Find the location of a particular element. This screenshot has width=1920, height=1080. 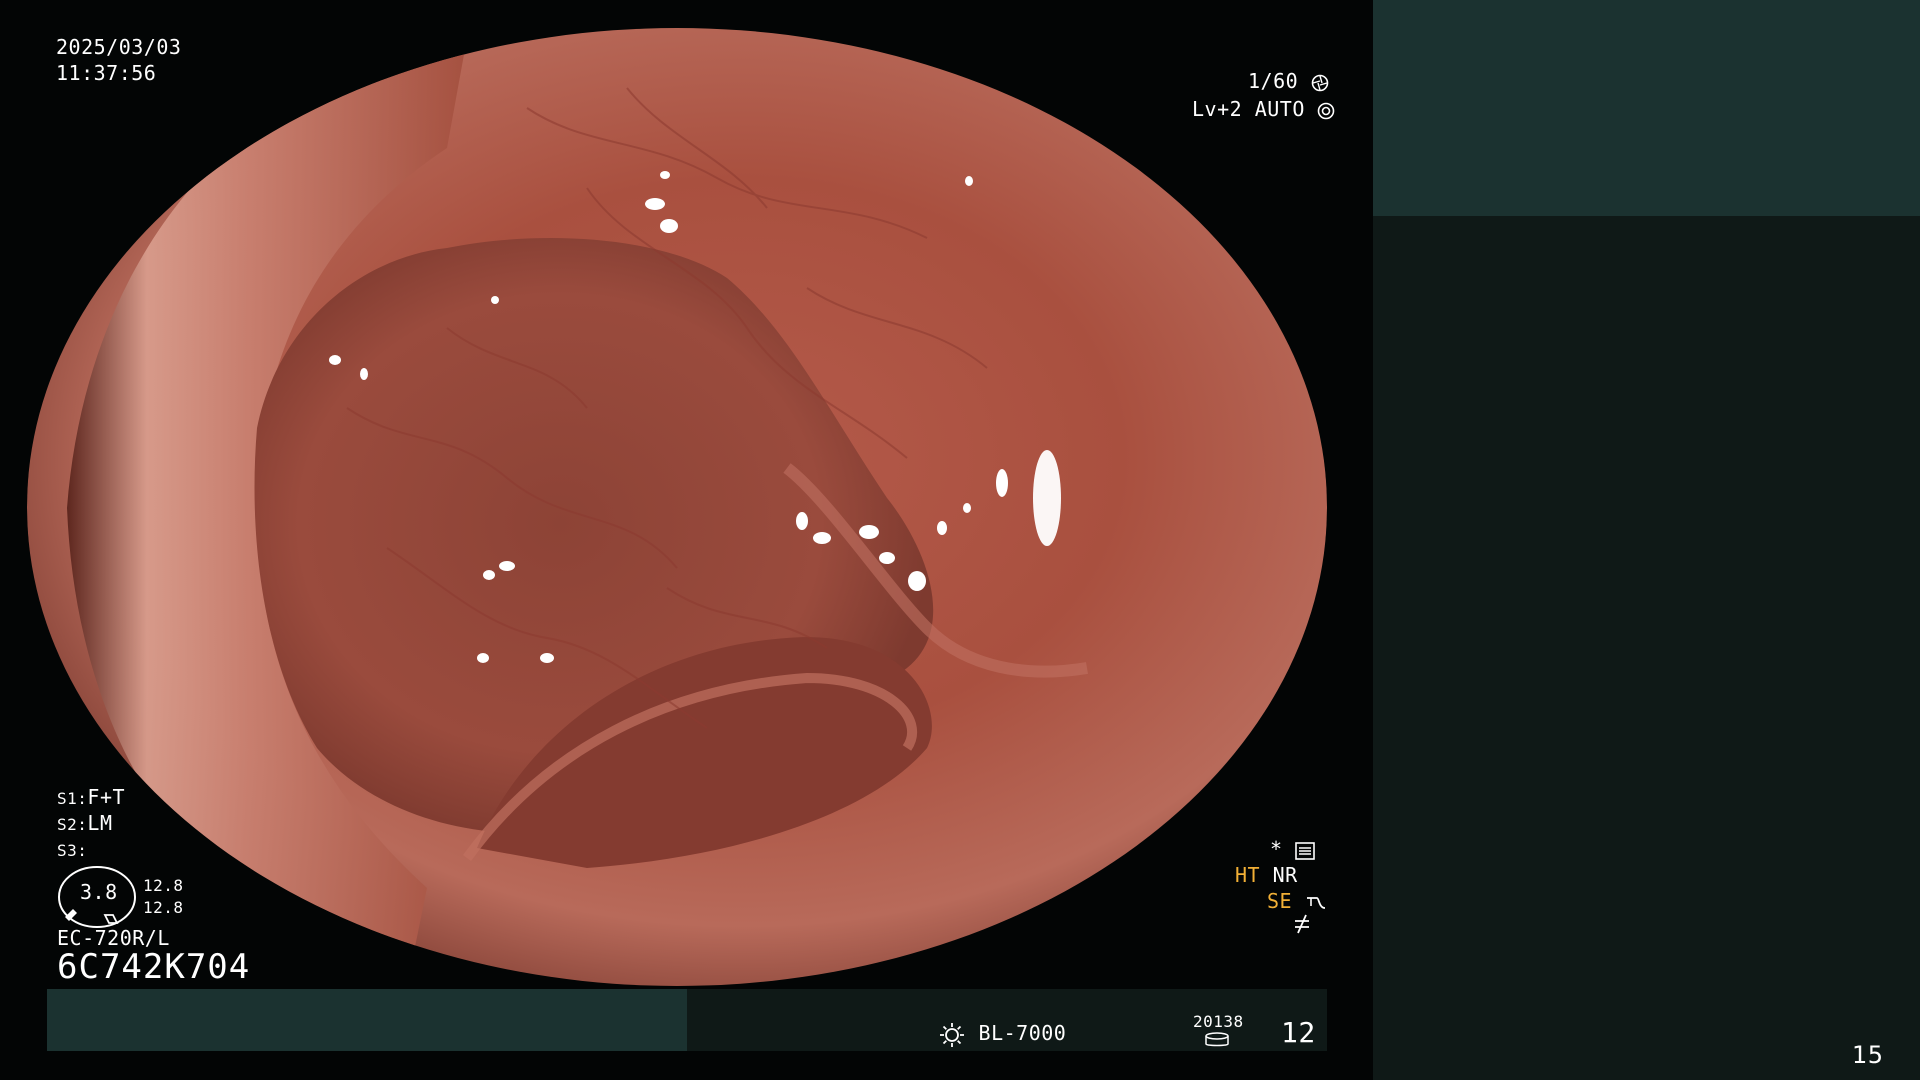

side-panel-header is located at coordinates (1646, 108).